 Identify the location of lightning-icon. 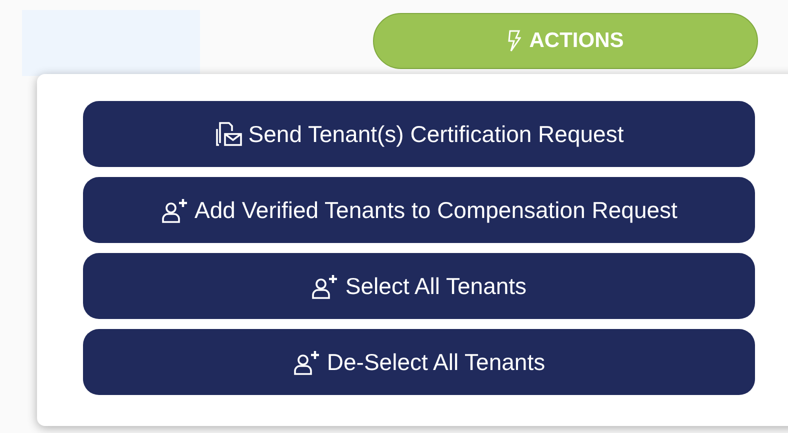
(514, 41).